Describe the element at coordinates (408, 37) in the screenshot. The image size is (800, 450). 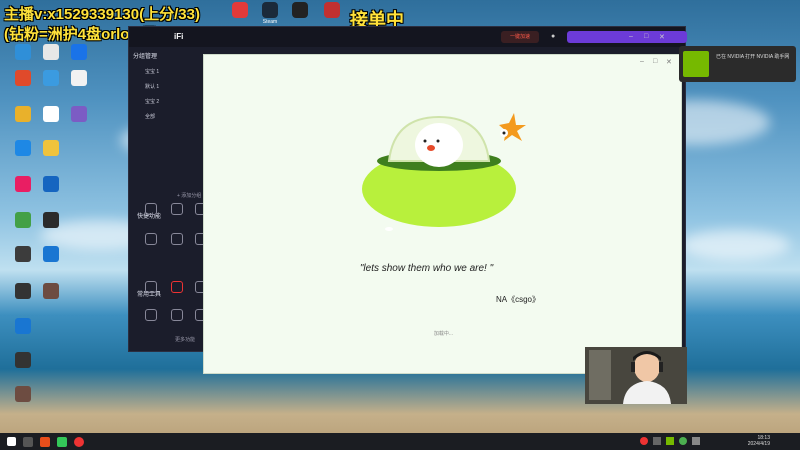
I see `title-bar: iFi 一键加速 ● – □ ✕` at that location.